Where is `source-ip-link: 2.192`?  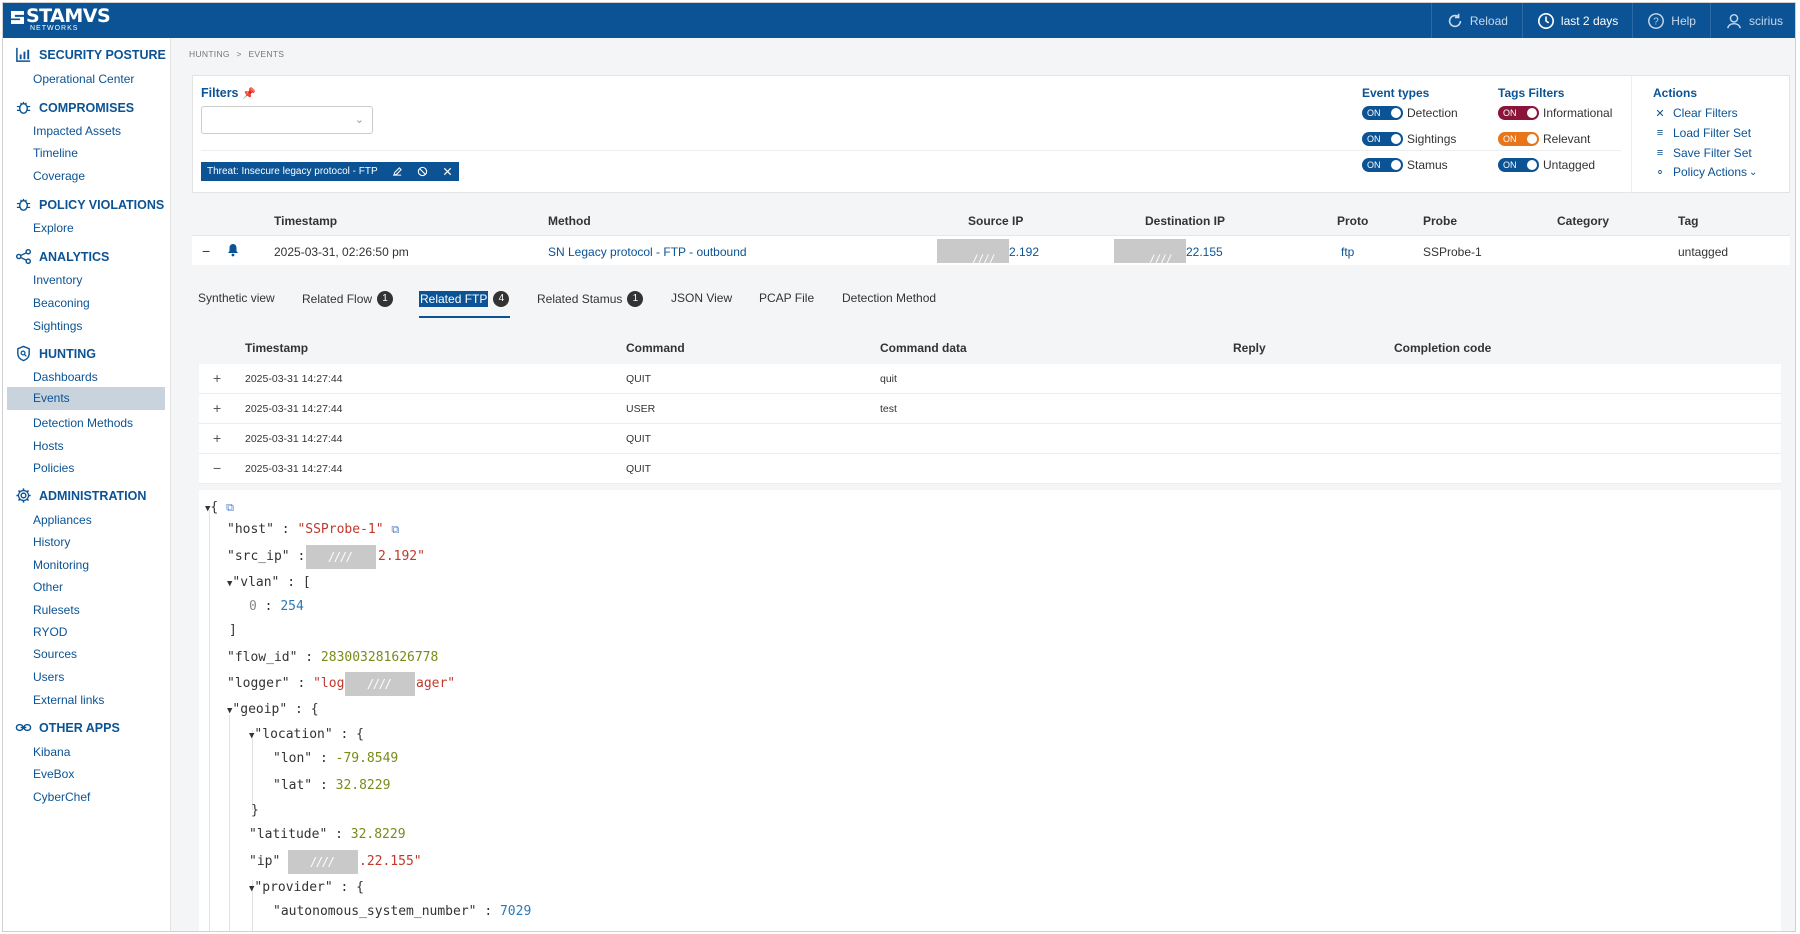
source-ip-link: 2.192 is located at coordinates (1024, 252).